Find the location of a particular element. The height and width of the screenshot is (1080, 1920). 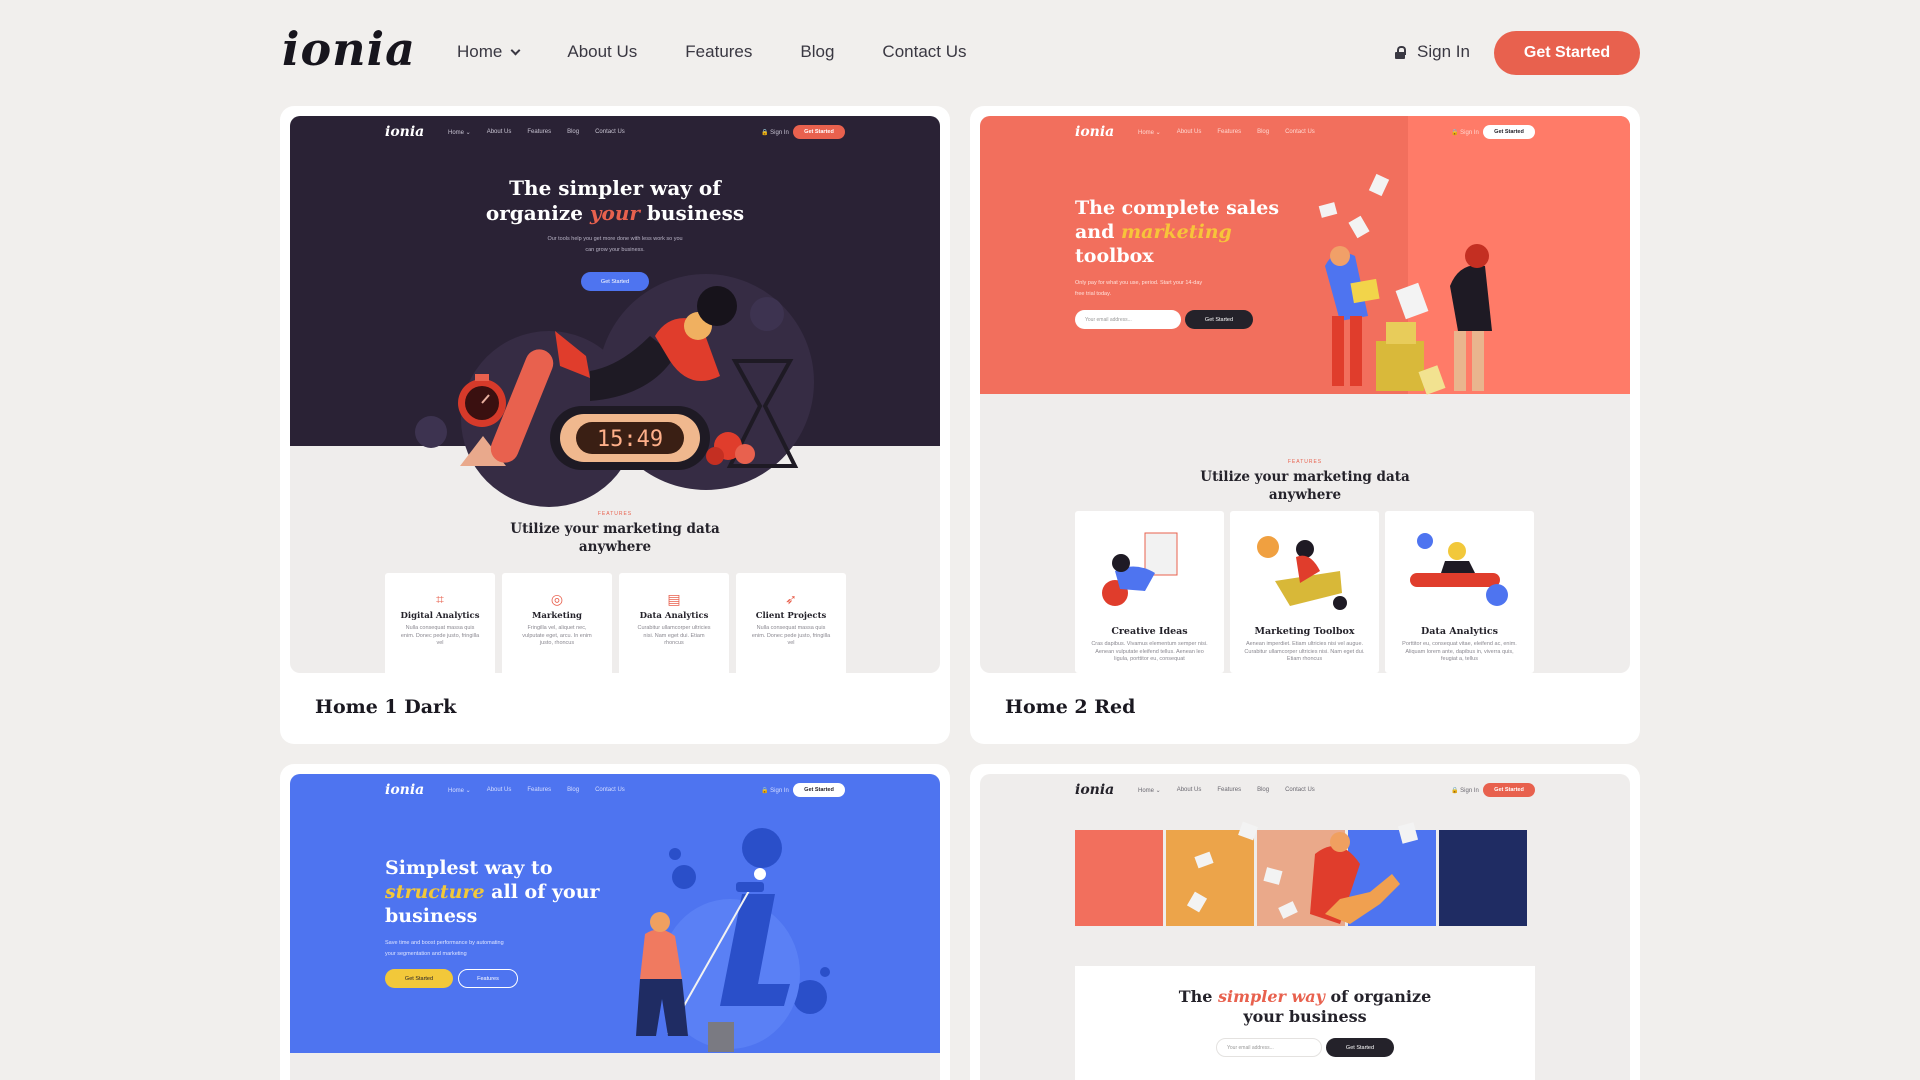

nav-blog: Blog is located at coordinates (817, 52).